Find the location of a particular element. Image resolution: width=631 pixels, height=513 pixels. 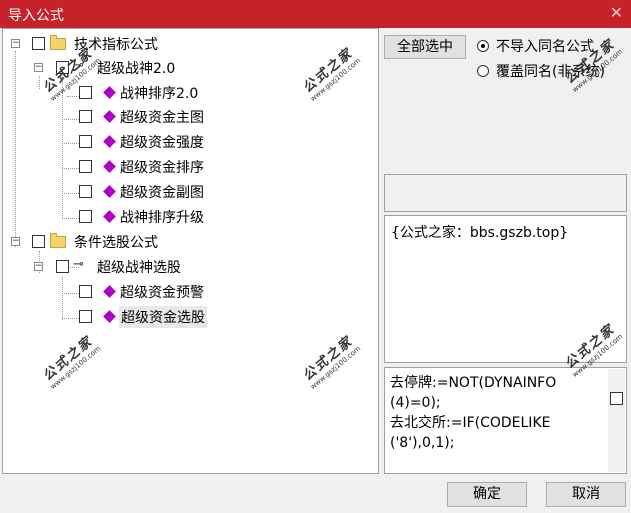

info-box is located at coordinates (505, 193).